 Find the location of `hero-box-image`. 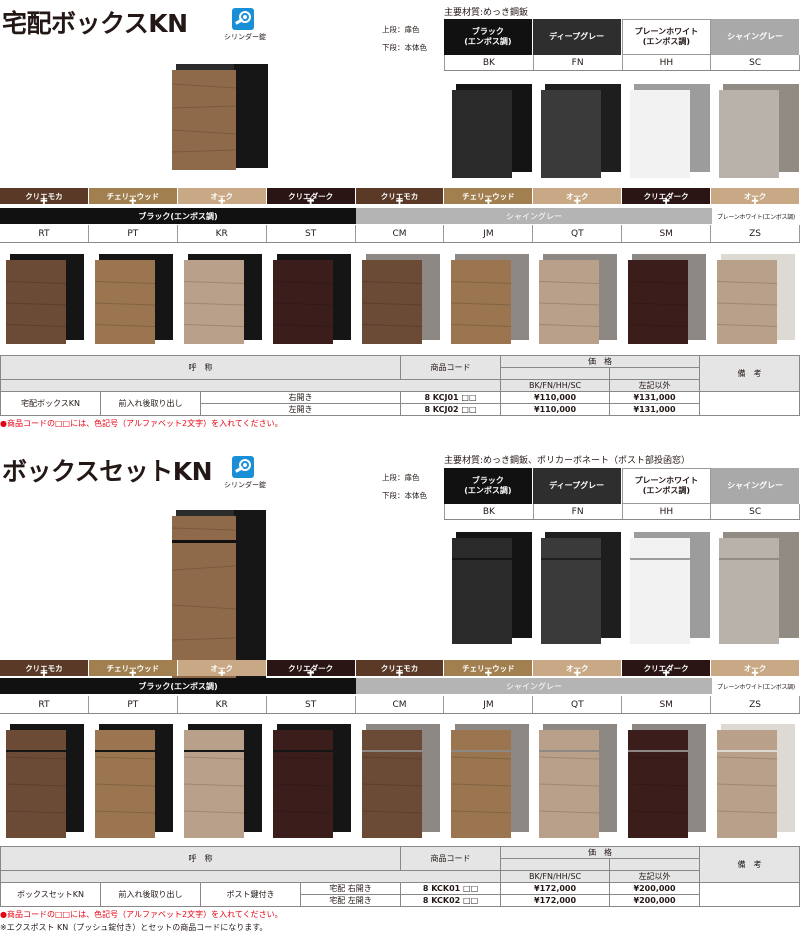

hero-box-image is located at coordinates (218, 119).